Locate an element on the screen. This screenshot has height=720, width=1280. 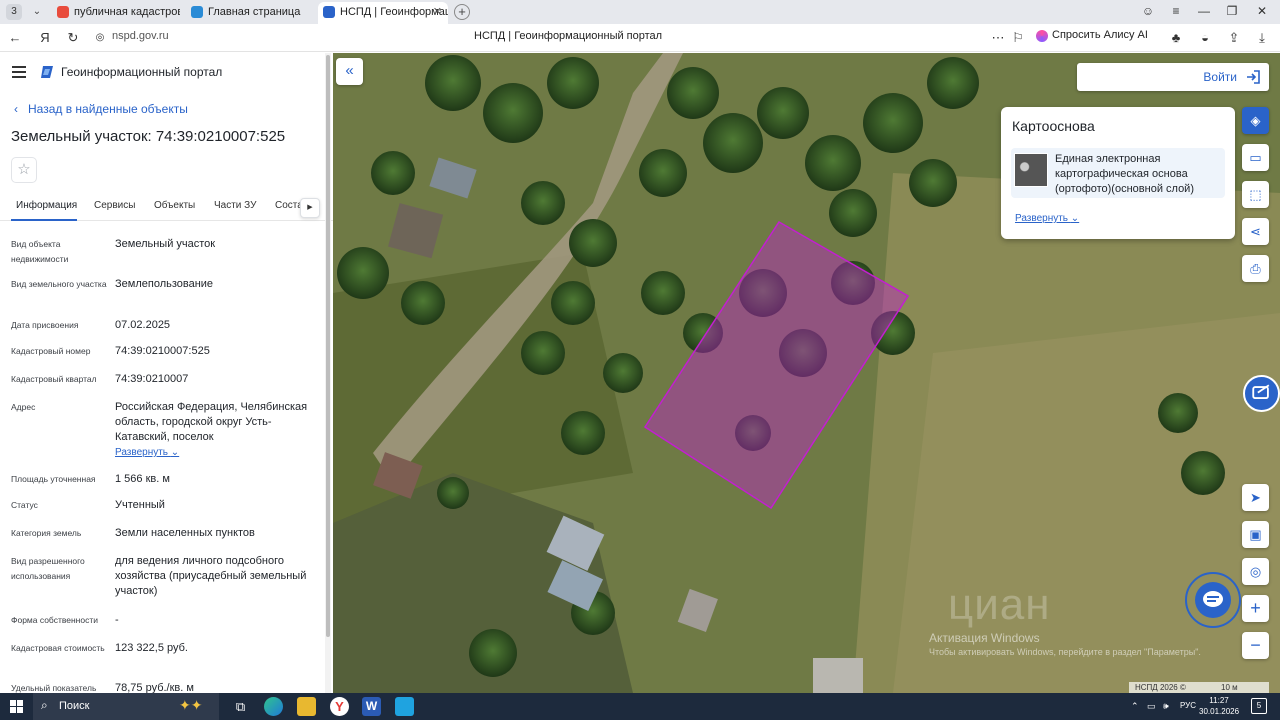
tabs-scroll-right-button: ▶ is located at coordinates (310, 208).